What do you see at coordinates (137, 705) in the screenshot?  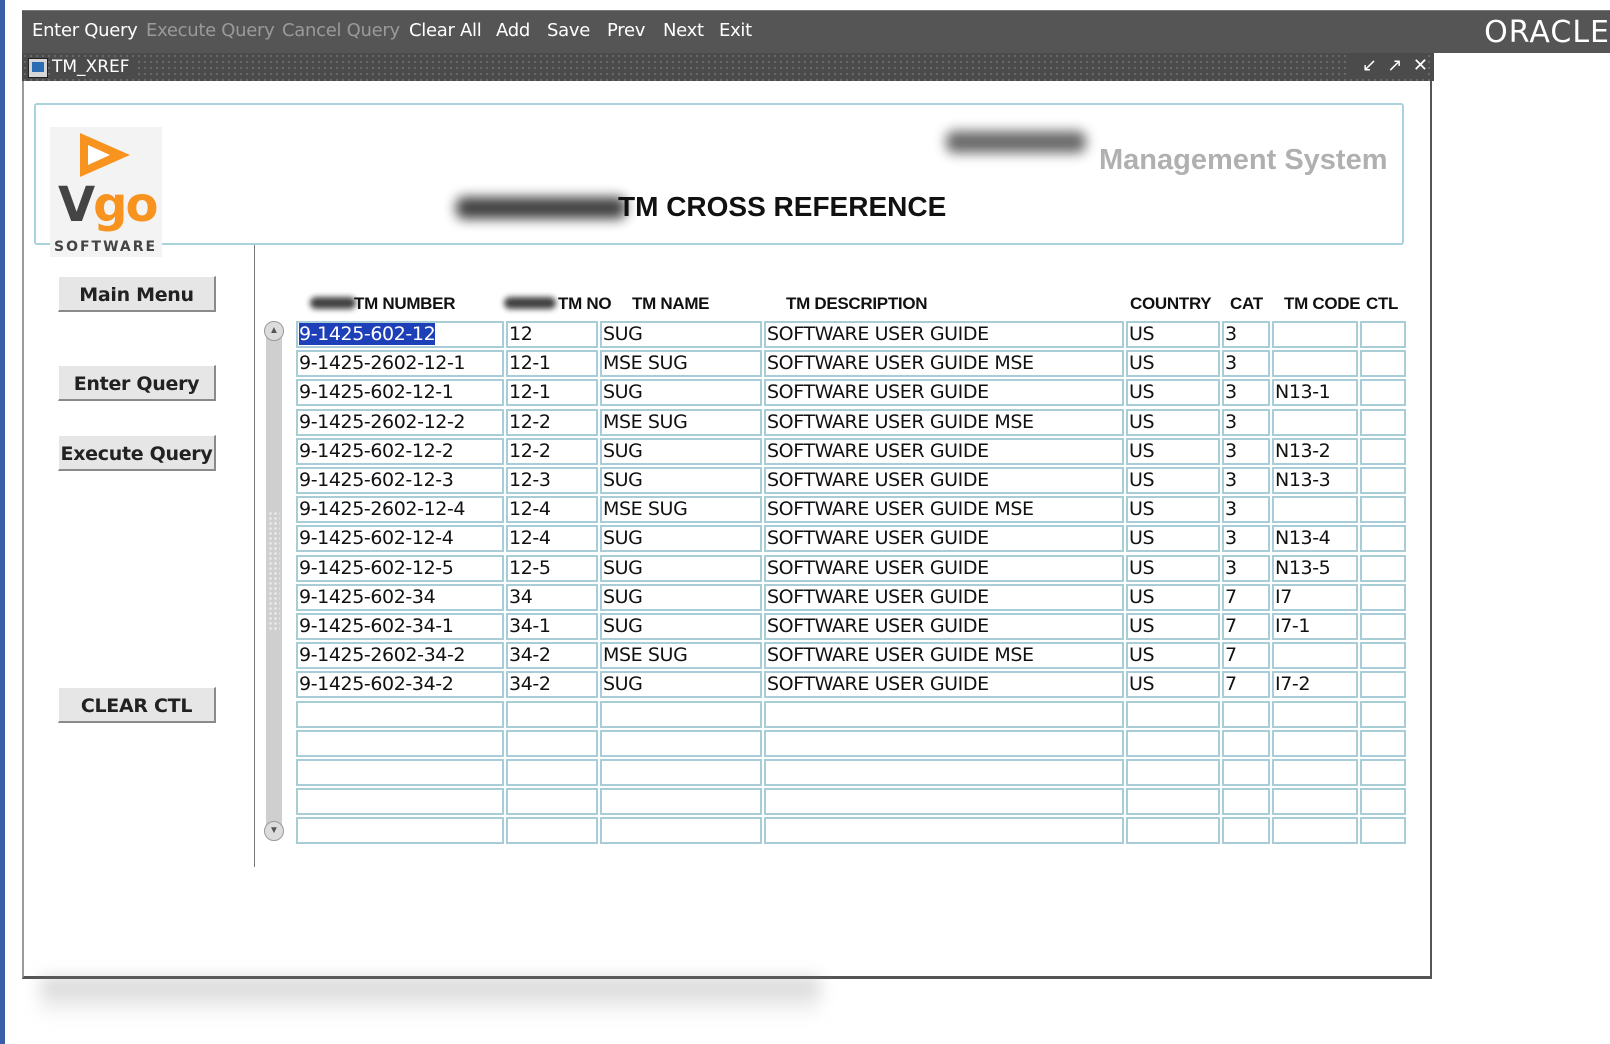 I see `clear-ctl-button: CLEAR CTL` at bounding box center [137, 705].